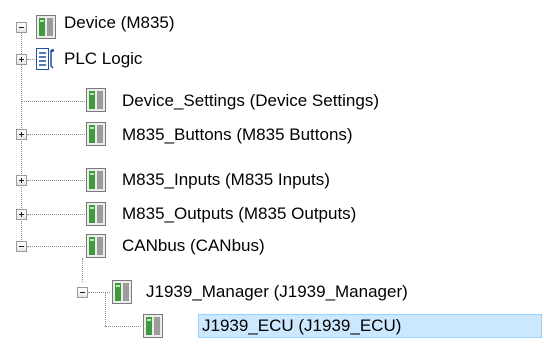  Describe the element at coordinates (239, 214) in the screenshot. I see `node-label-m835-outputs: M835_Outputs (M835 Outputs)` at that location.